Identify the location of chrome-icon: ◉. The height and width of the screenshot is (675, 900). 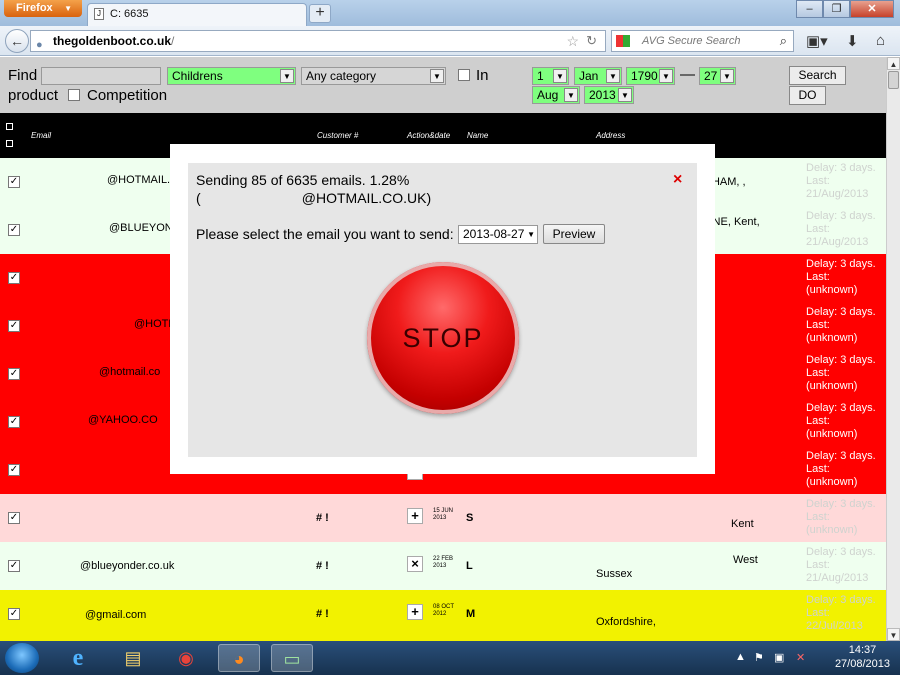
(186, 658).